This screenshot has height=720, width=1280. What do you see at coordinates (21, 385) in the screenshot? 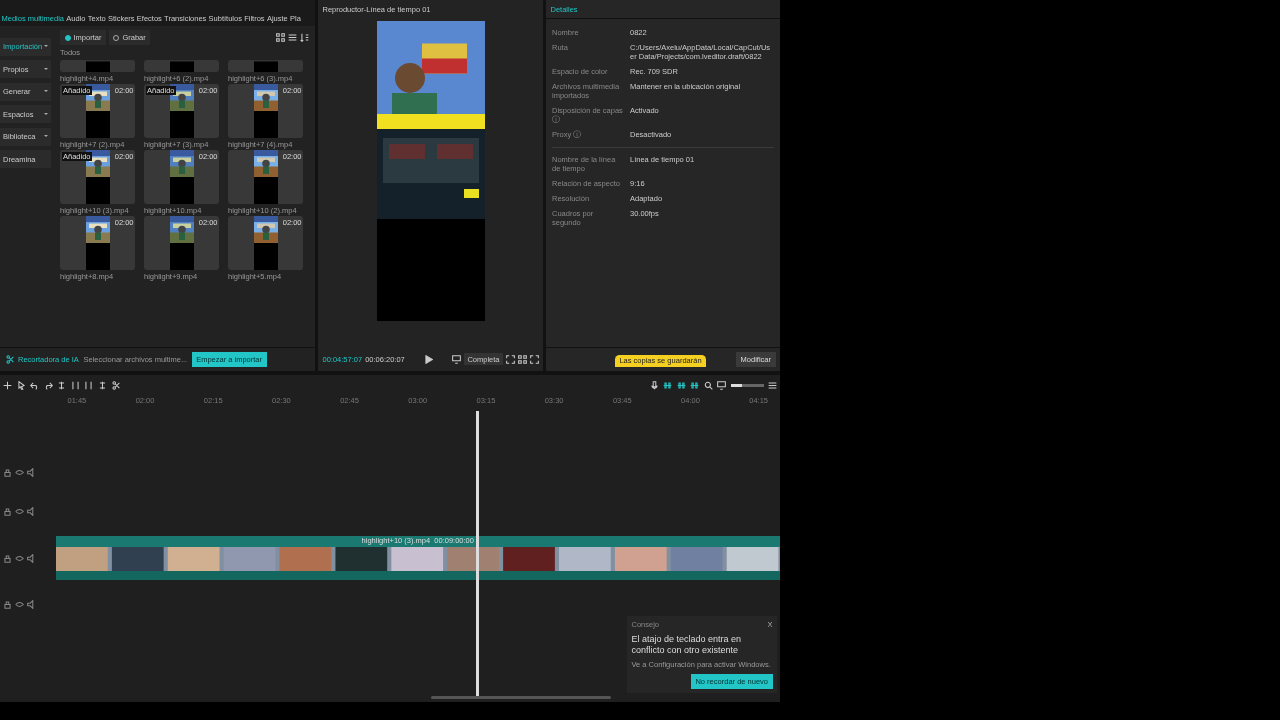
I see `cursor-icon` at bounding box center [21, 385].